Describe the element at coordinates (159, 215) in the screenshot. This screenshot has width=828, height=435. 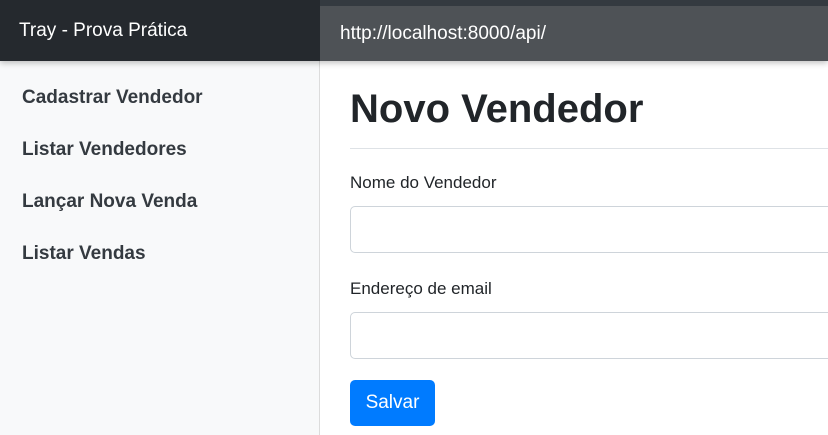
I see `sidebar-item-lancar-nova-venda: Lançar Nova Venda` at that location.